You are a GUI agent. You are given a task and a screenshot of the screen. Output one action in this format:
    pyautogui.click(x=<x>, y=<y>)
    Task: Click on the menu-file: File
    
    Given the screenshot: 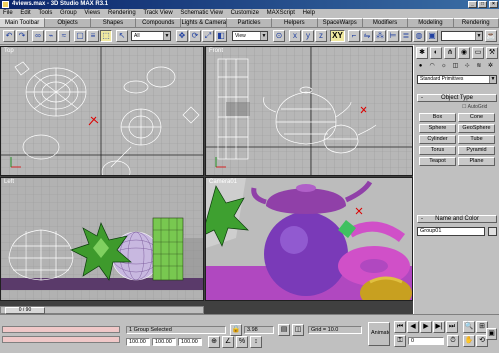 What is the action you would take?
    pyautogui.click(x=8, y=13)
    